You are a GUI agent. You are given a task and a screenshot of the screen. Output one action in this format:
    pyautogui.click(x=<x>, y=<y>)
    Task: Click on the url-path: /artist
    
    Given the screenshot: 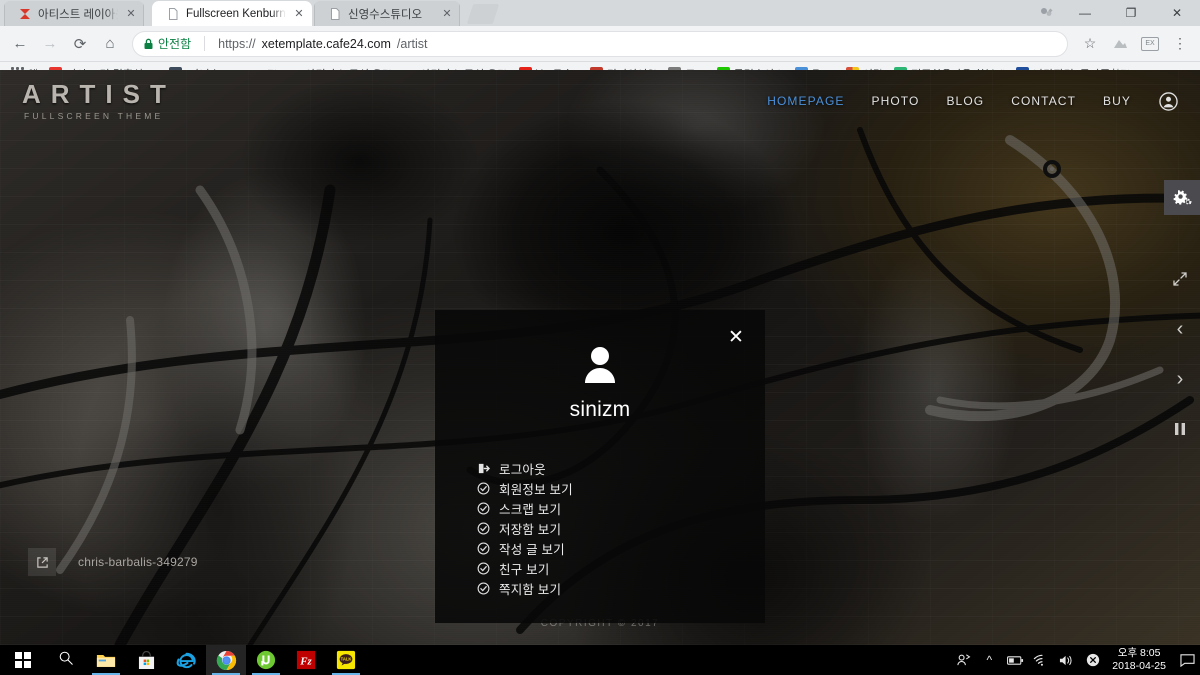 What is the action you would take?
    pyautogui.click(x=412, y=43)
    